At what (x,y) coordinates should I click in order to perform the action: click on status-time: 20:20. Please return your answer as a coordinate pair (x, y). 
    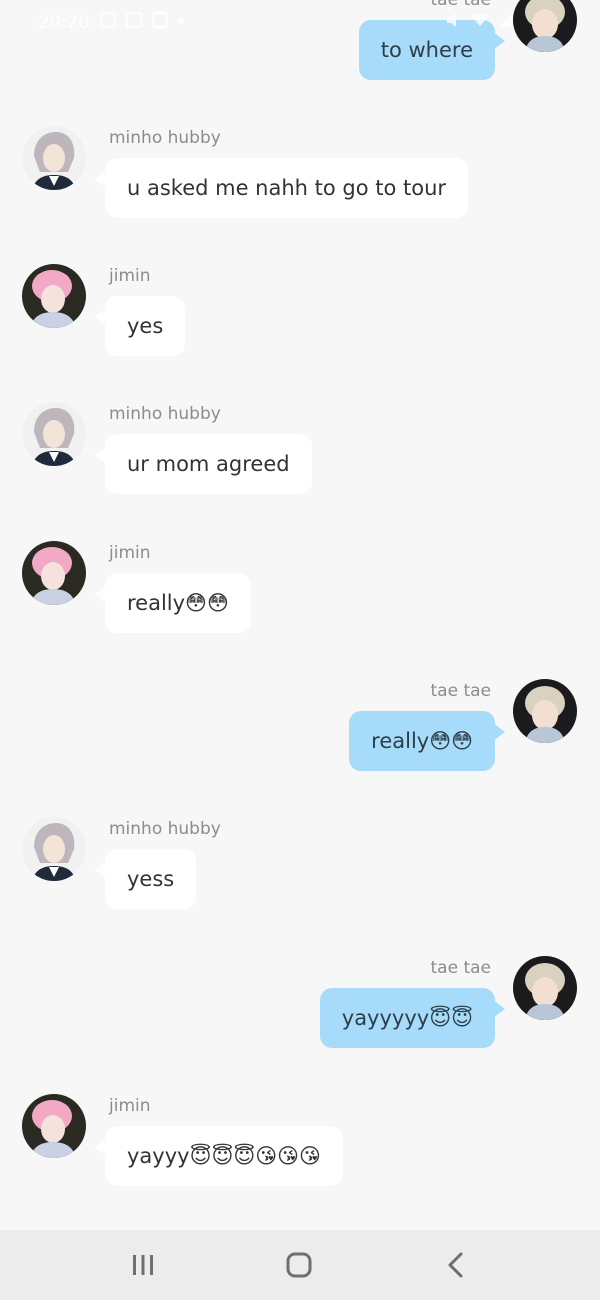
    Looking at the image, I should click on (64, 22).